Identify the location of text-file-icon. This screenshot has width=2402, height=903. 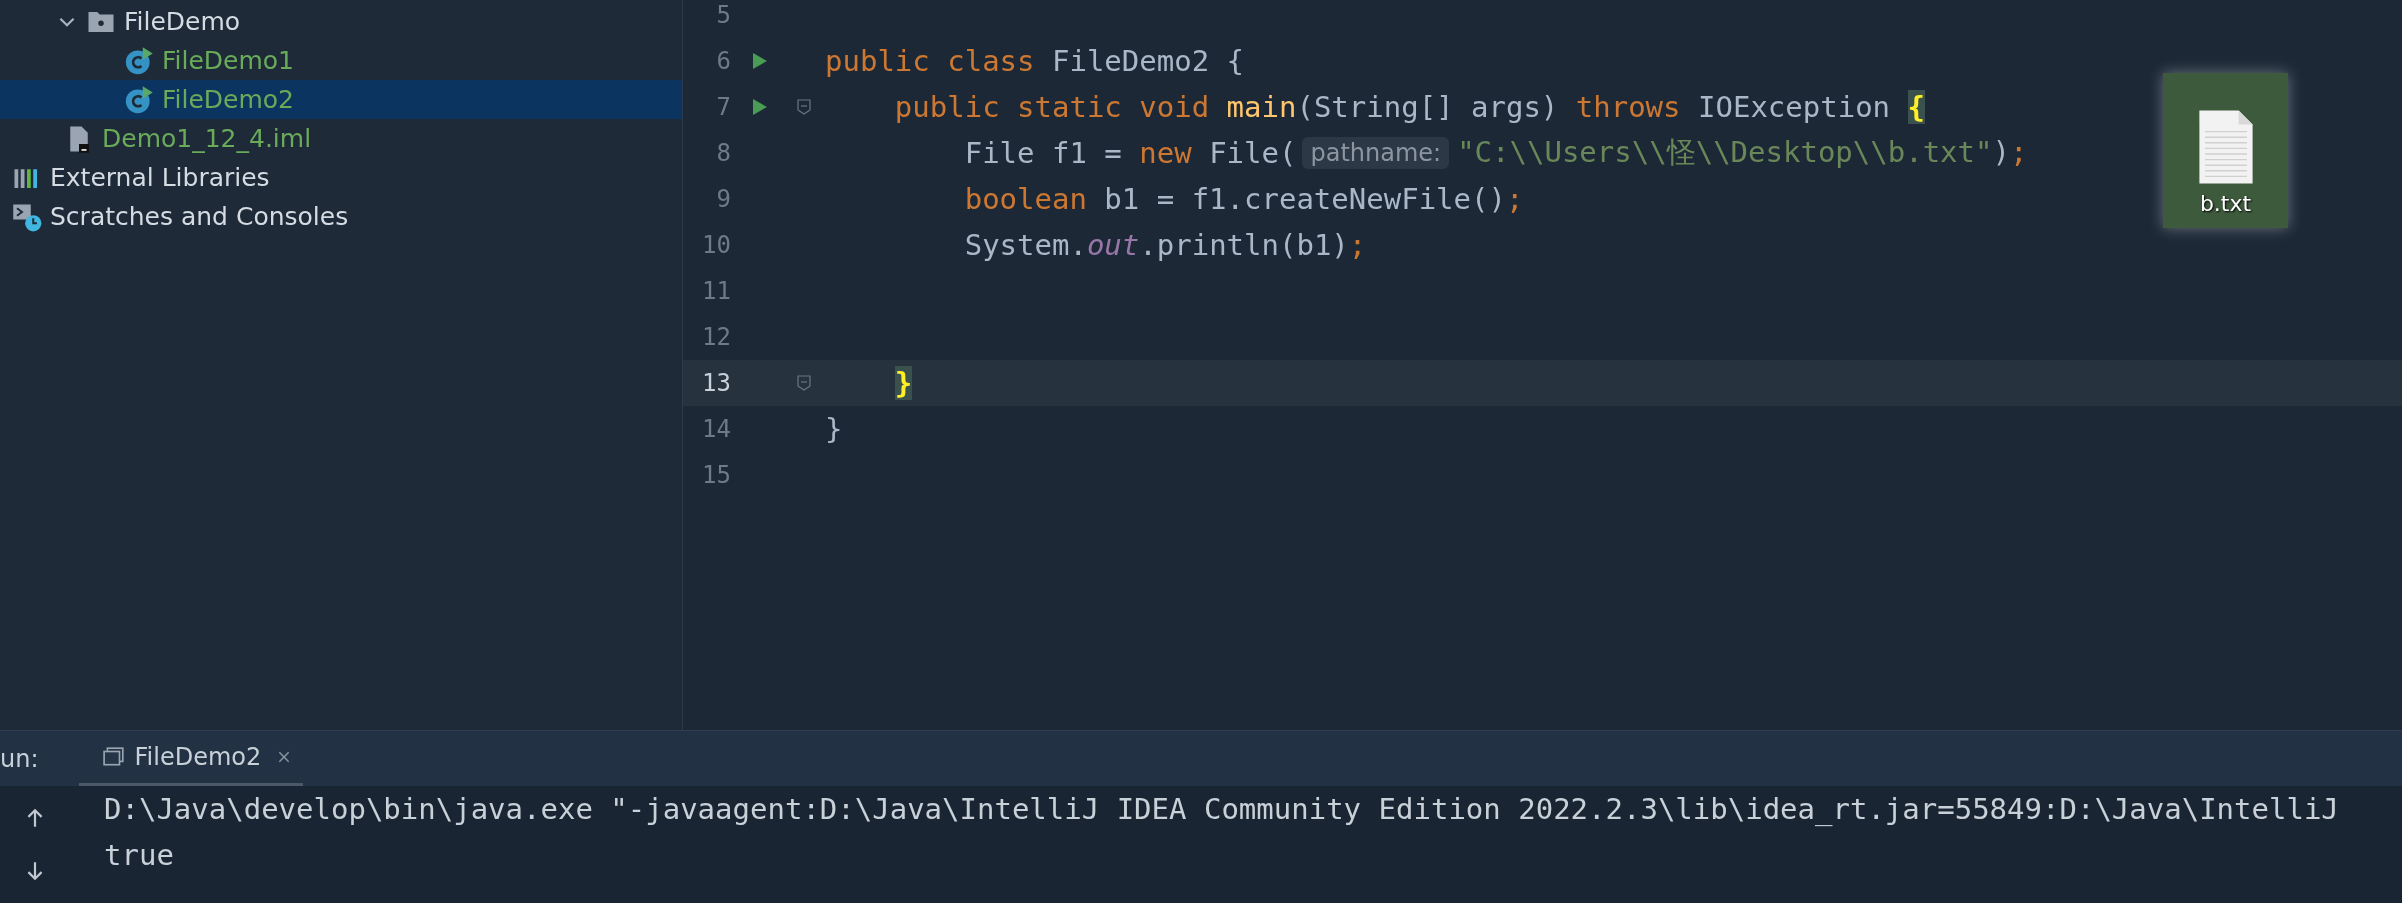
(2225, 147).